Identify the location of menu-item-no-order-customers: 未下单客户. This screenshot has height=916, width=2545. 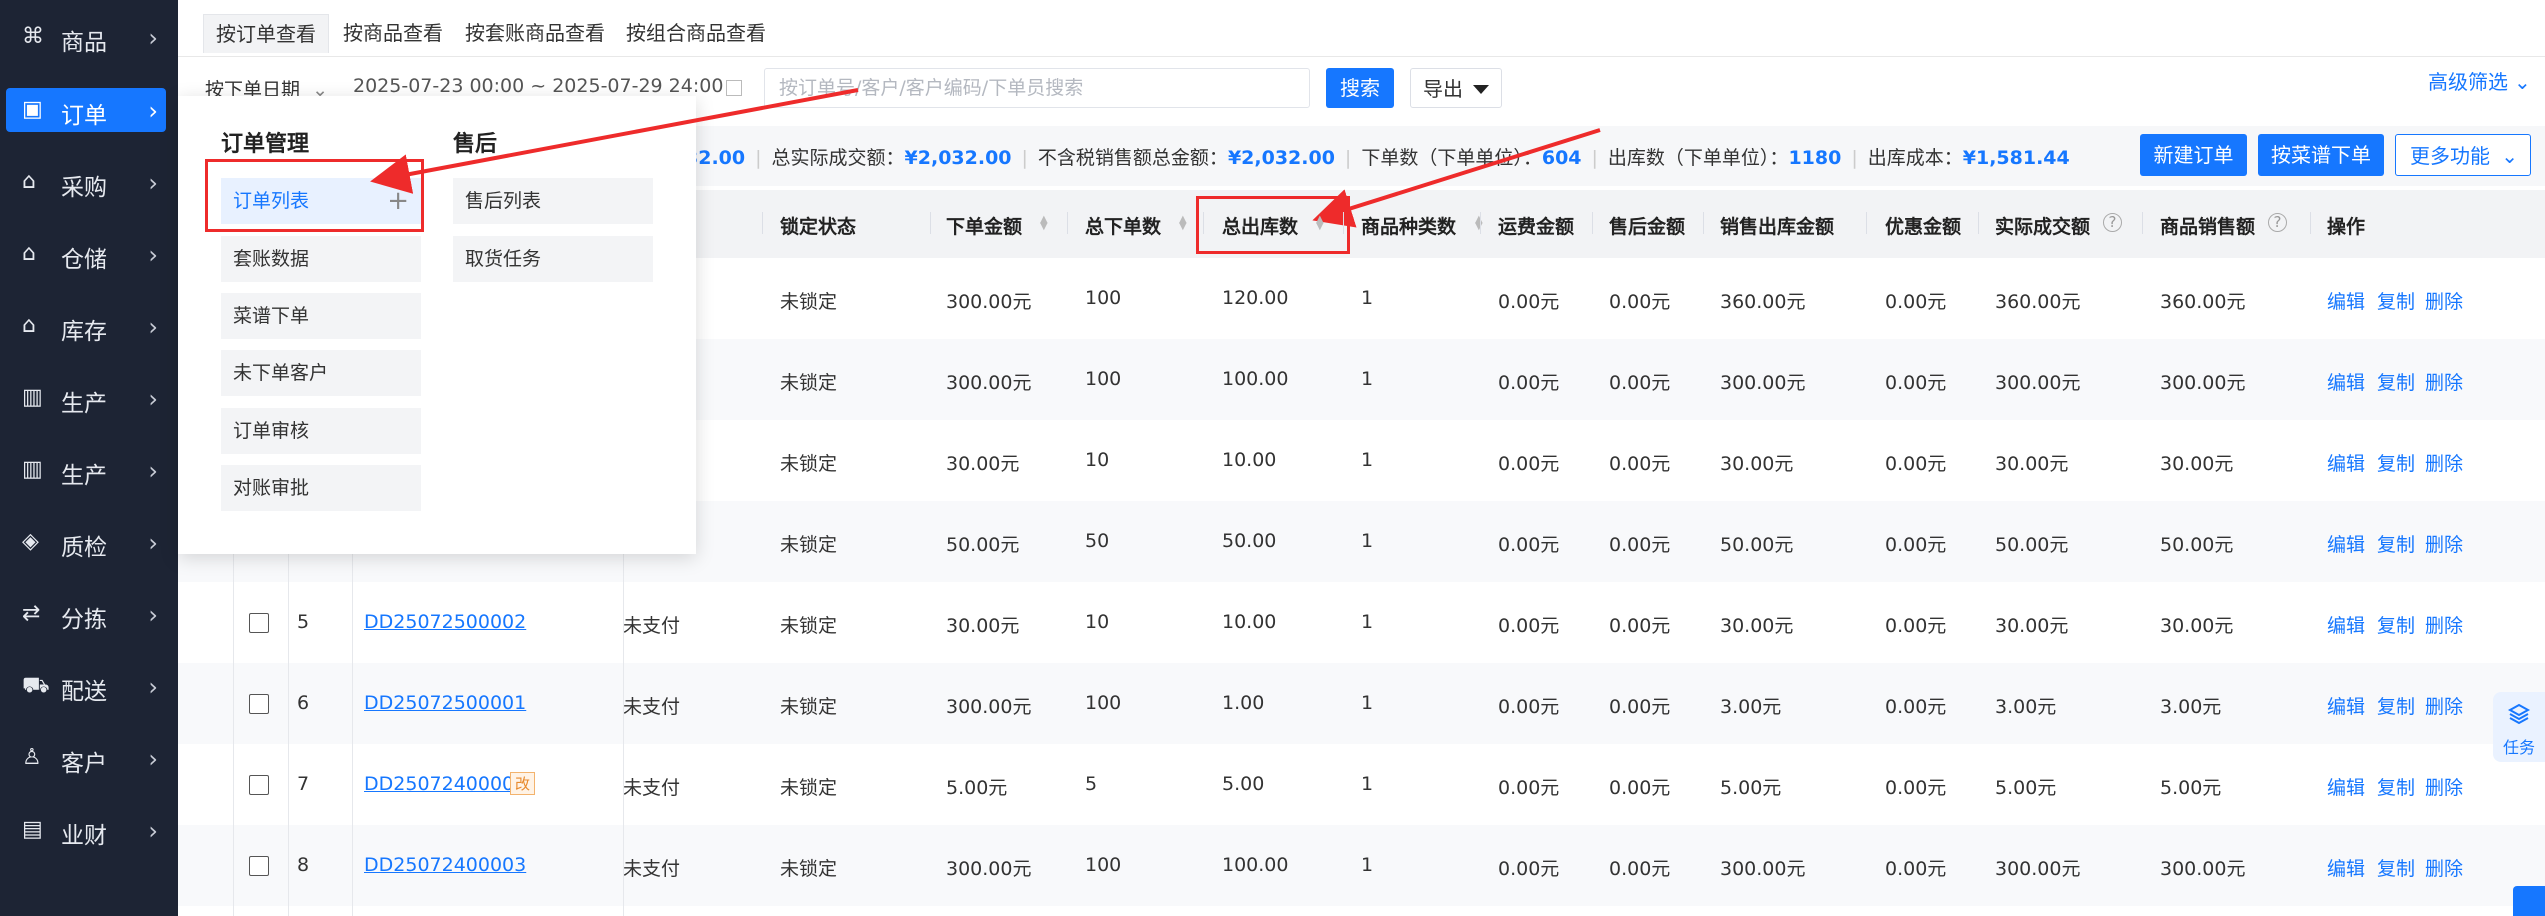
(321, 373).